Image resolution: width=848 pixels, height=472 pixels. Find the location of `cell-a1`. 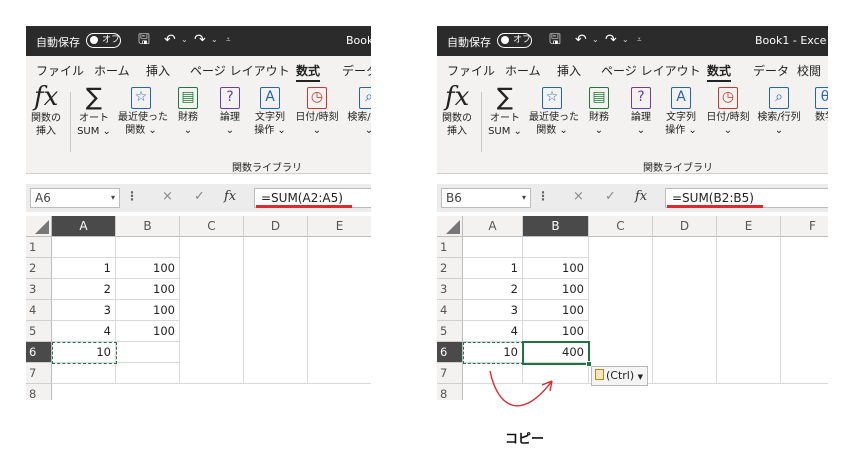

cell-a1 is located at coordinates (84, 247).